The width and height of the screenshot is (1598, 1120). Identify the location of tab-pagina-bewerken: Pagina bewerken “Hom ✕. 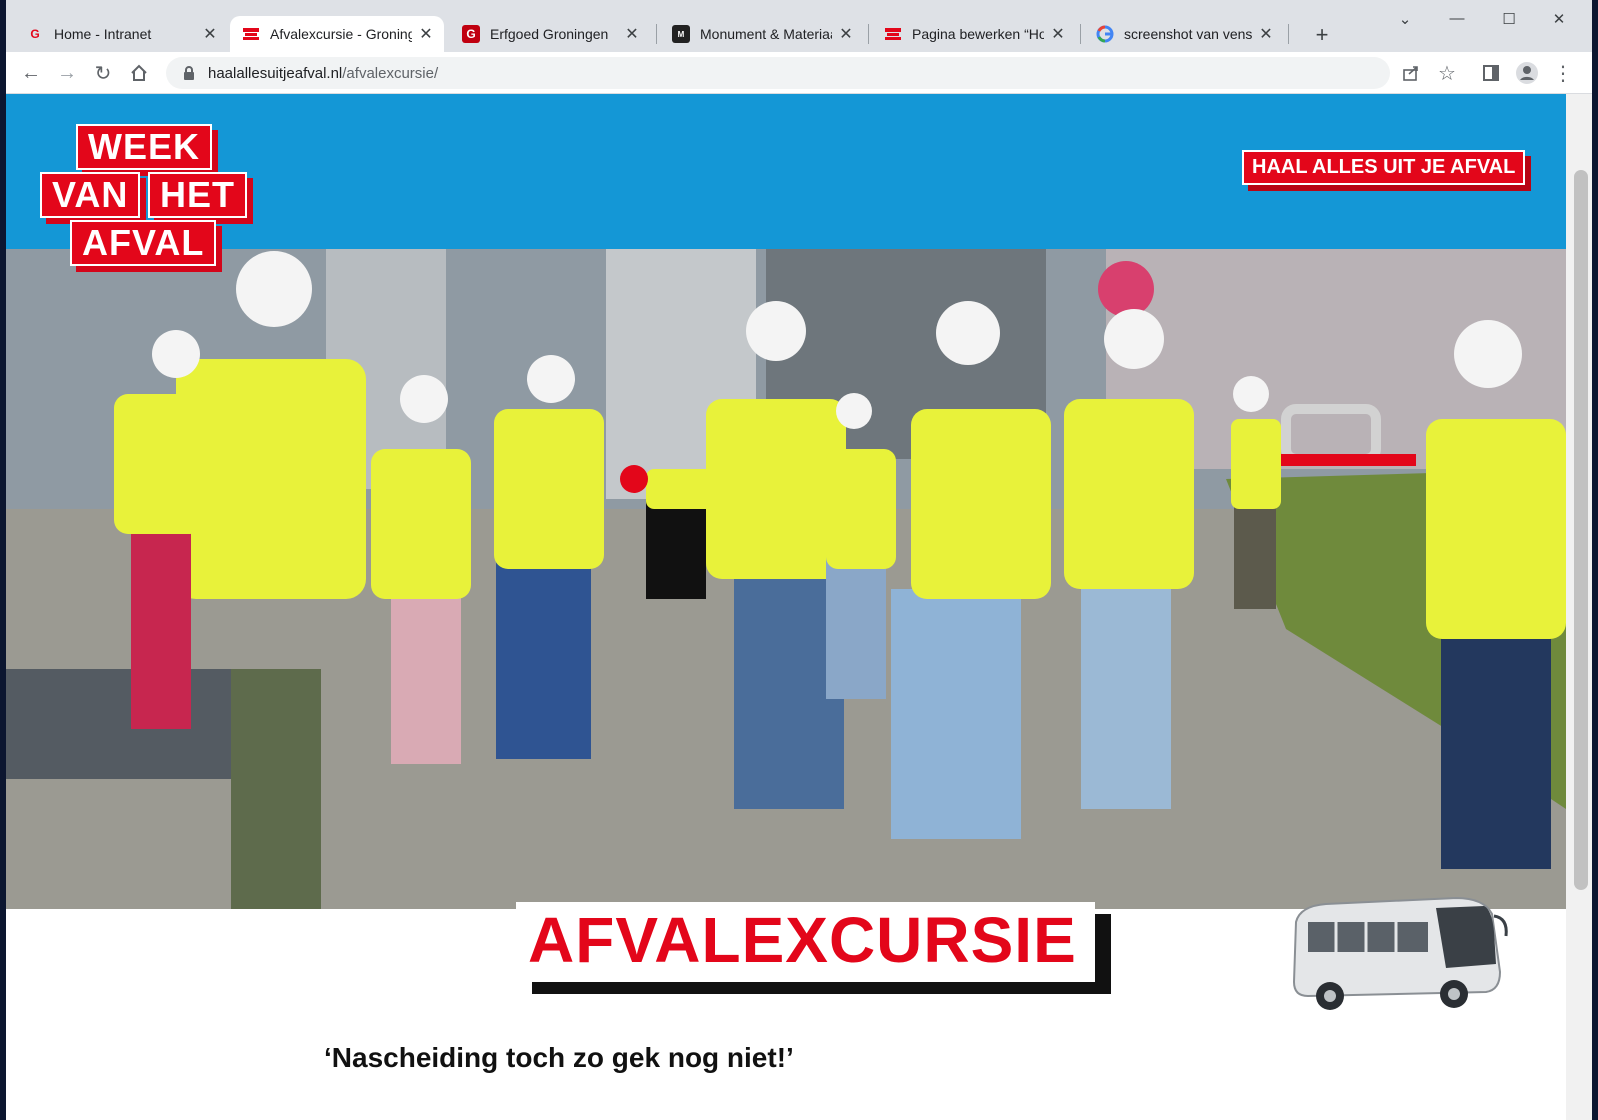
(974, 34).